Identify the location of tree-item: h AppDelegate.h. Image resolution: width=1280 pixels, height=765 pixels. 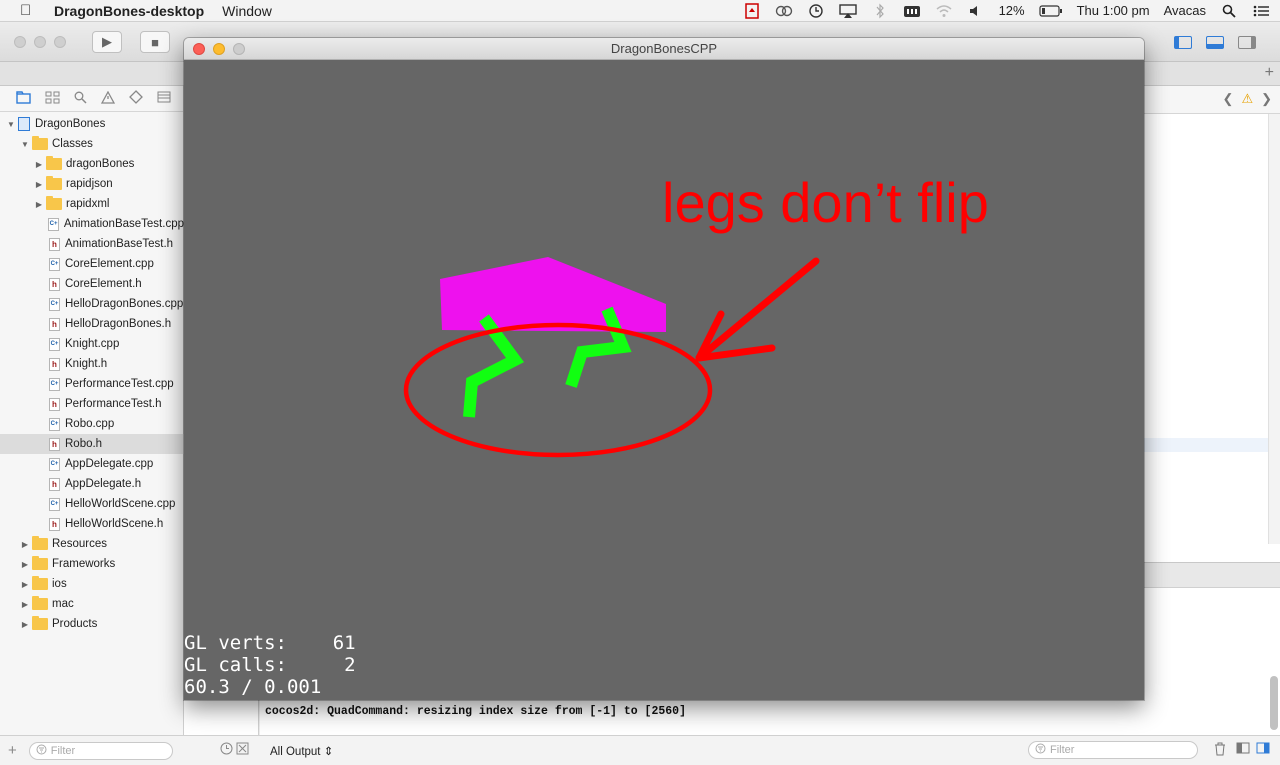
(92, 484).